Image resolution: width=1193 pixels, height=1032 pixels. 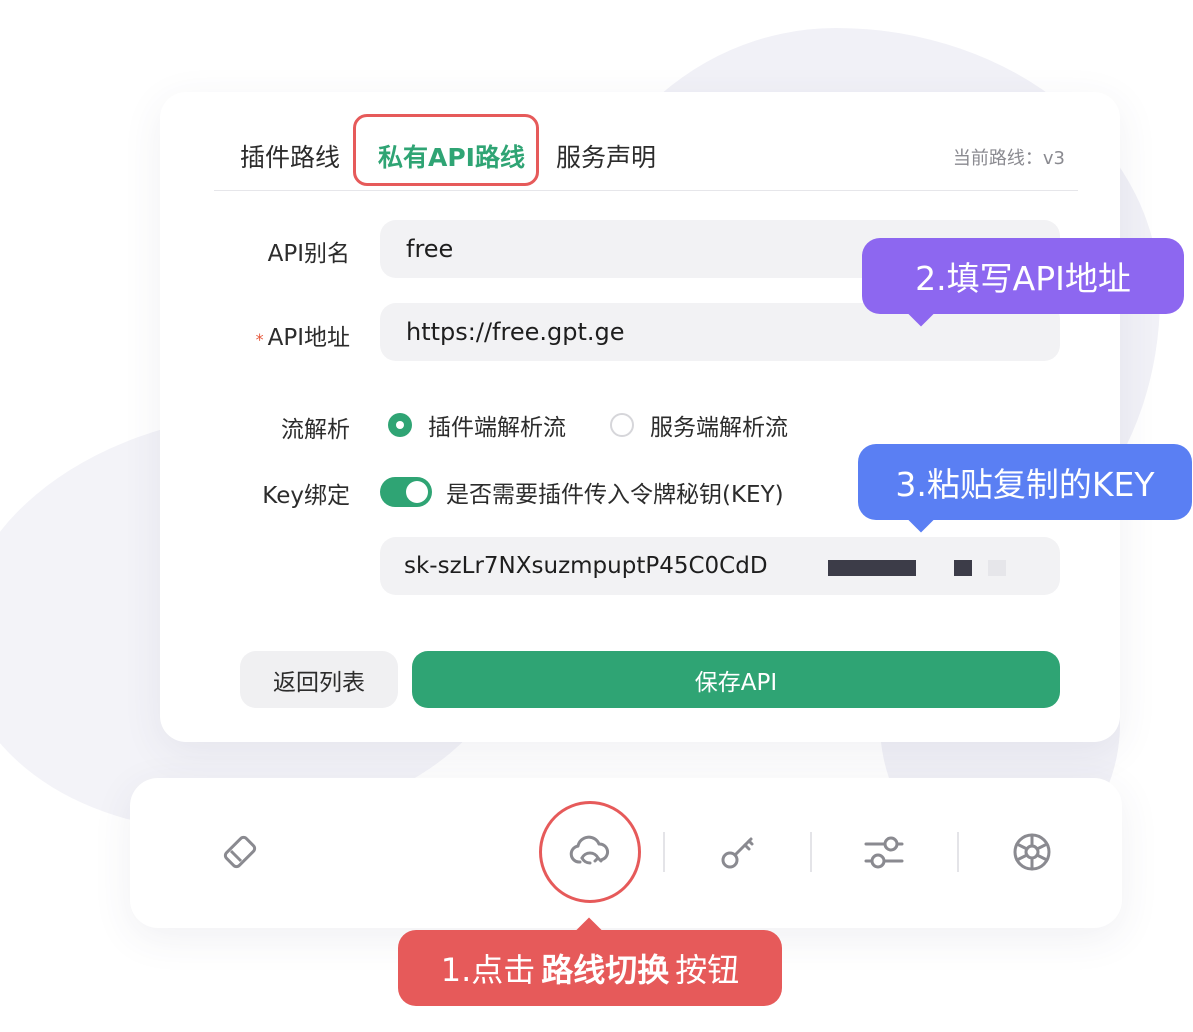 What do you see at coordinates (1008, 158) in the screenshot?
I see `current-route-indicator: 当前路线：v3` at bounding box center [1008, 158].